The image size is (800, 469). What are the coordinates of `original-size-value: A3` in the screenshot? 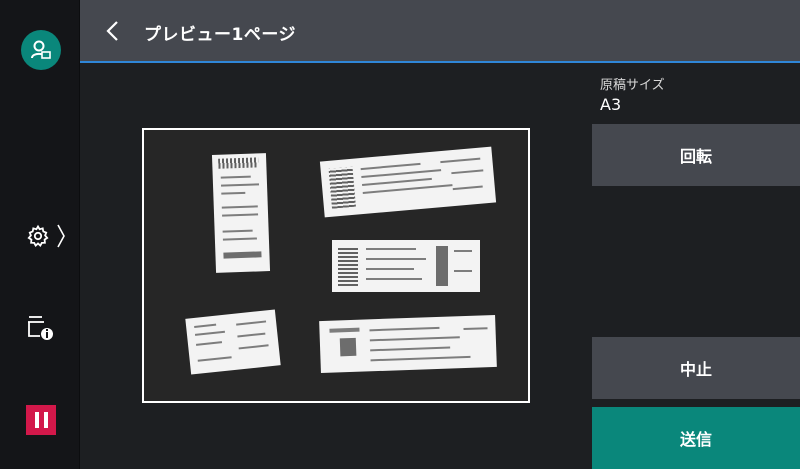 It's located at (611, 104).